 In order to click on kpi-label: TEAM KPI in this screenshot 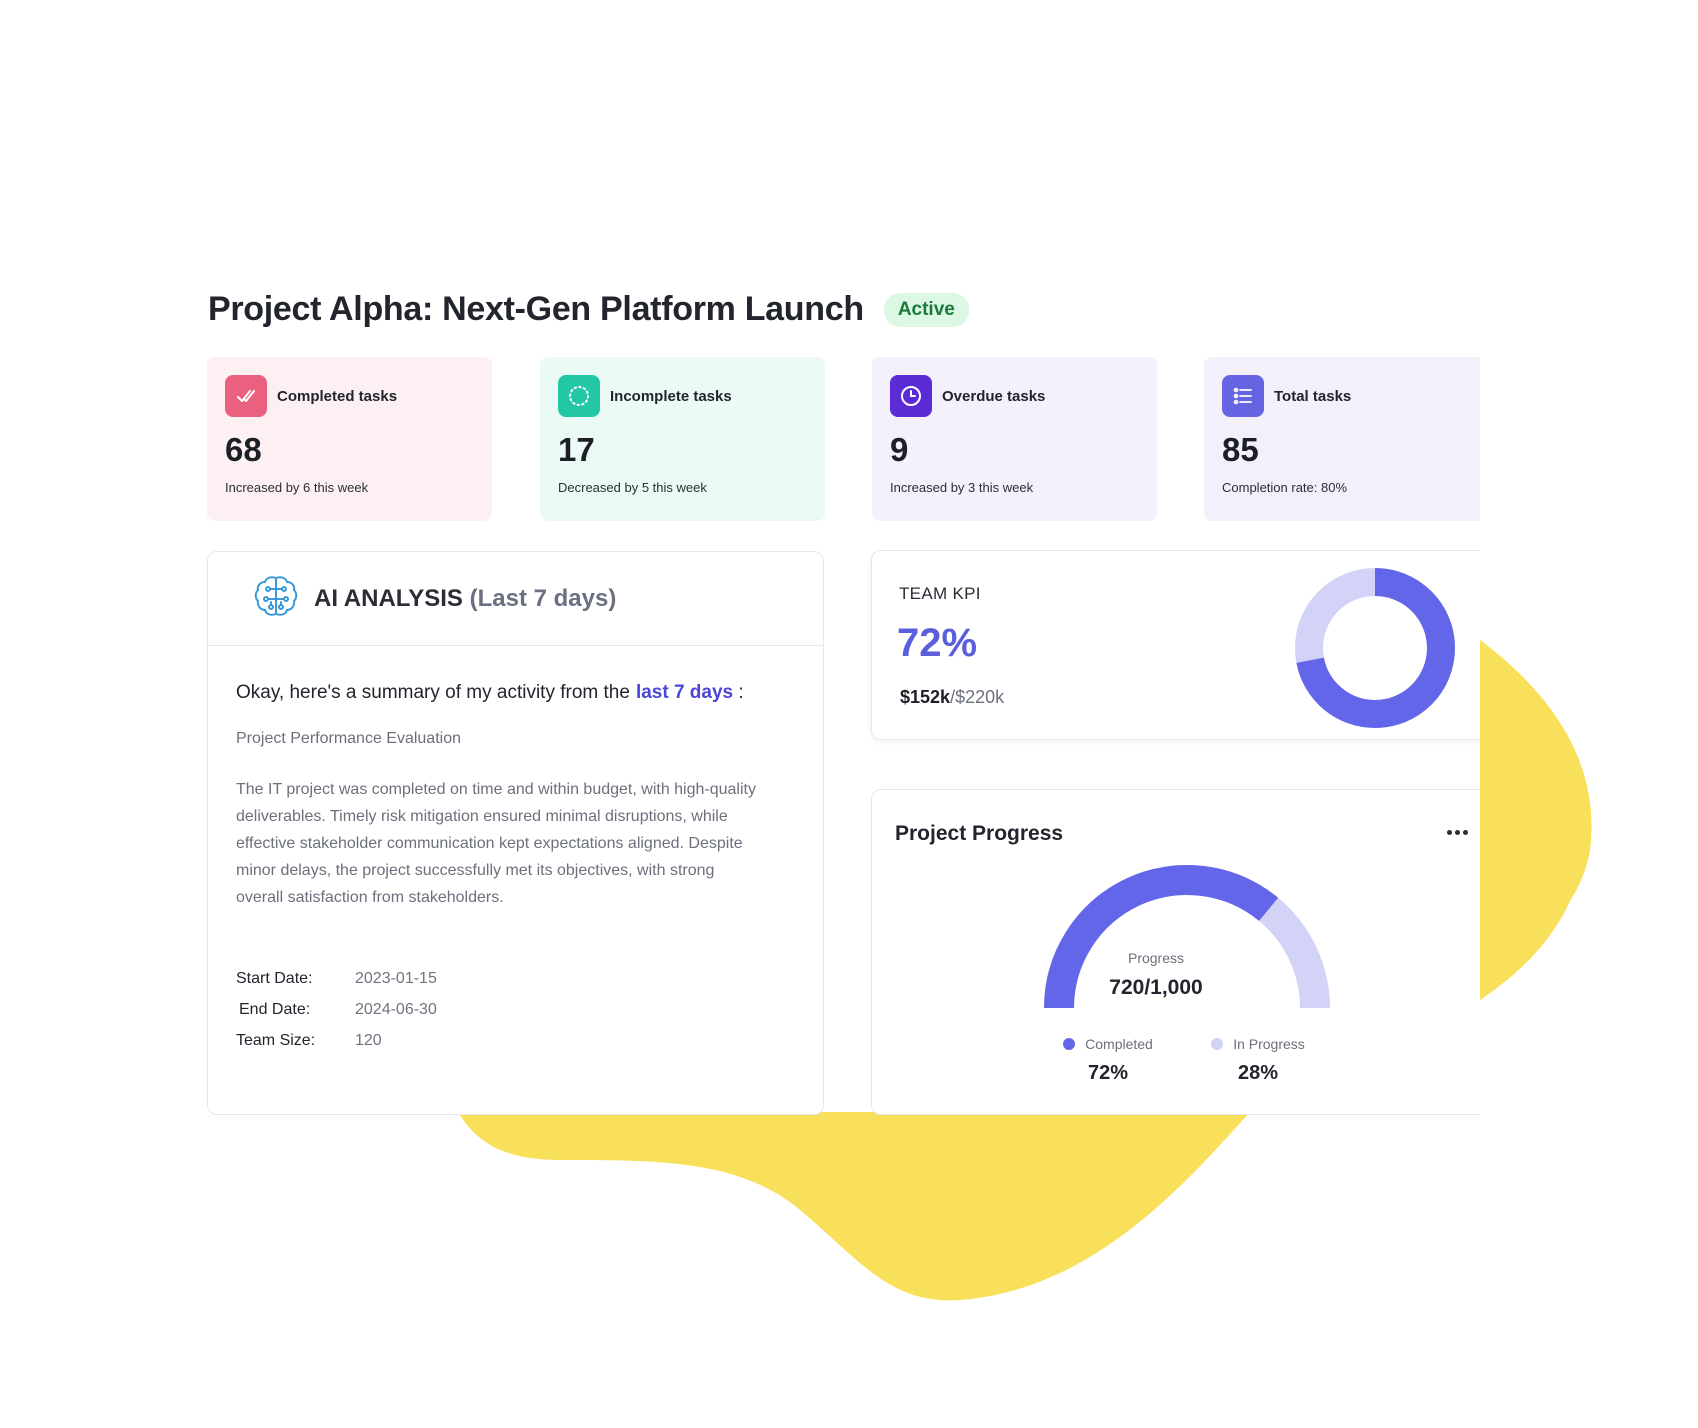, I will do `click(940, 593)`.